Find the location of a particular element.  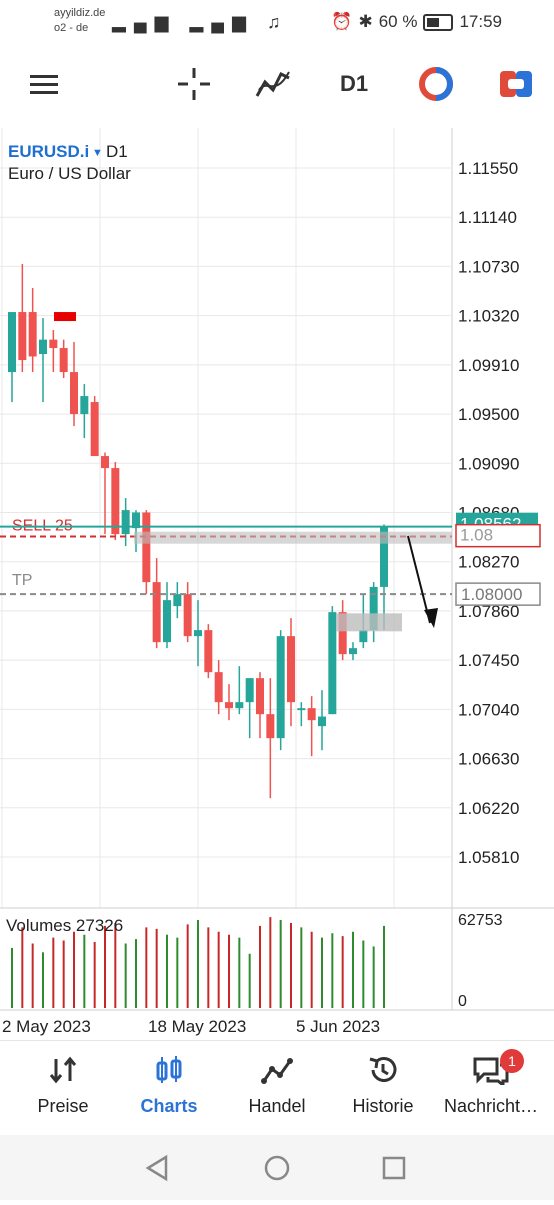

hamburger-icon is located at coordinates (44, 84).